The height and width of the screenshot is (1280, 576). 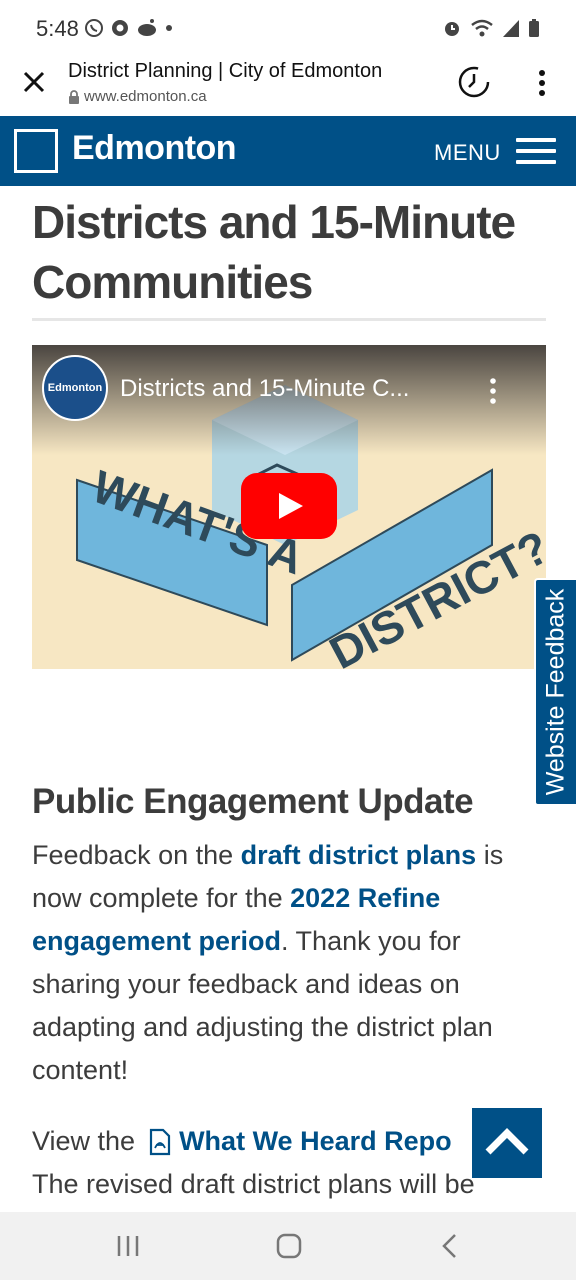 What do you see at coordinates (467, 153) in the screenshot?
I see `menu-label: MENU` at bounding box center [467, 153].